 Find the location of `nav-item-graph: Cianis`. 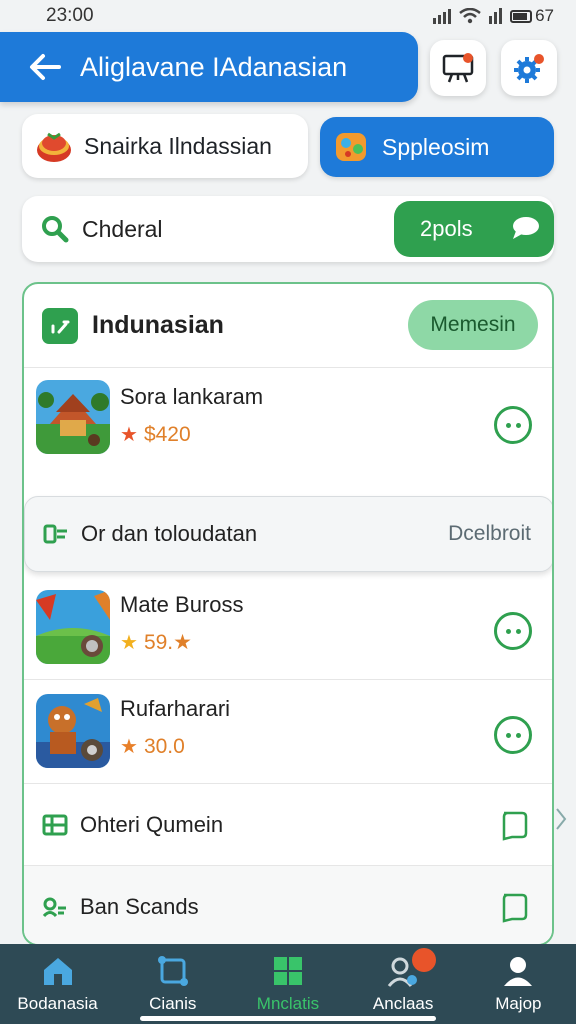

nav-item-graph: Cianis is located at coordinates (173, 984).